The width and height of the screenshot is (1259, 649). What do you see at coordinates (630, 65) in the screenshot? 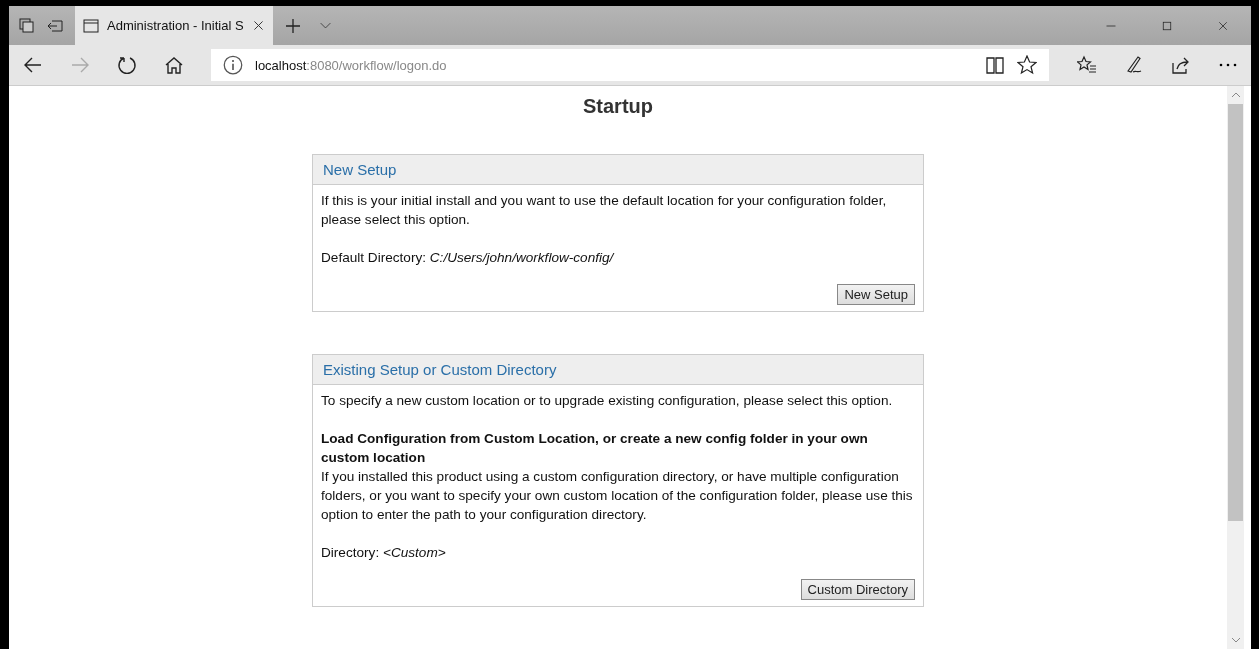
I see `address-bar: localhost:8080/workflow/logon.do` at bounding box center [630, 65].